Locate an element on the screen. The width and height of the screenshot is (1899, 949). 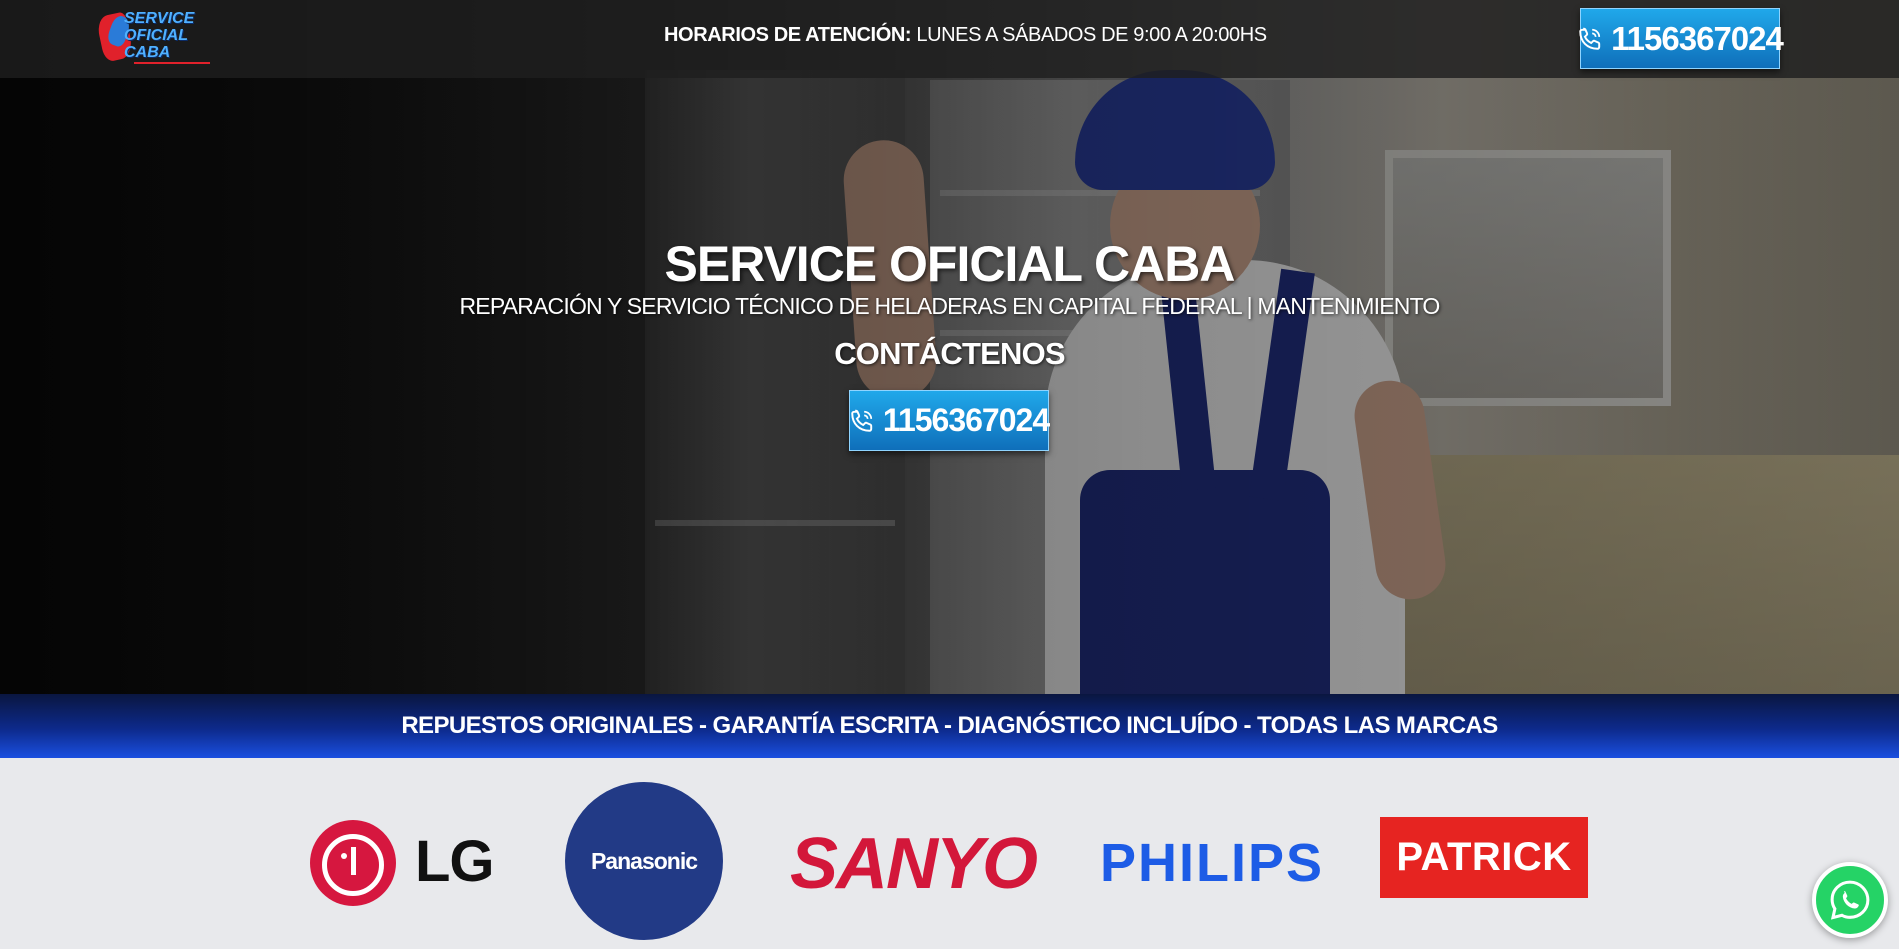
site-logo: SERVICE OFICIAL CABA is located at coordinates (155, 38).